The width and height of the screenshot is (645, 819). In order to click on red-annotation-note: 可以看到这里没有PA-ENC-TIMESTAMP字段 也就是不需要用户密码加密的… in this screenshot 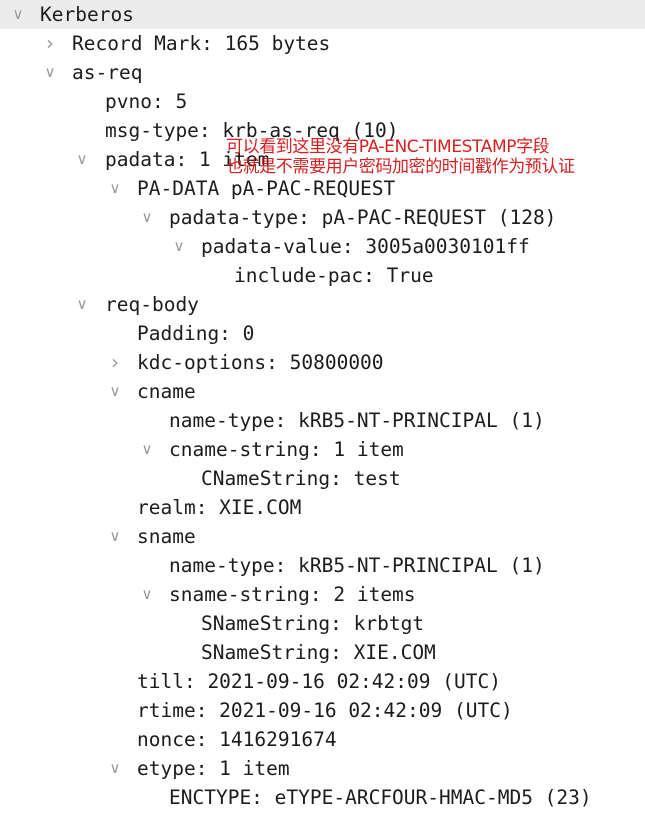, I will do `click(435, 157)`.